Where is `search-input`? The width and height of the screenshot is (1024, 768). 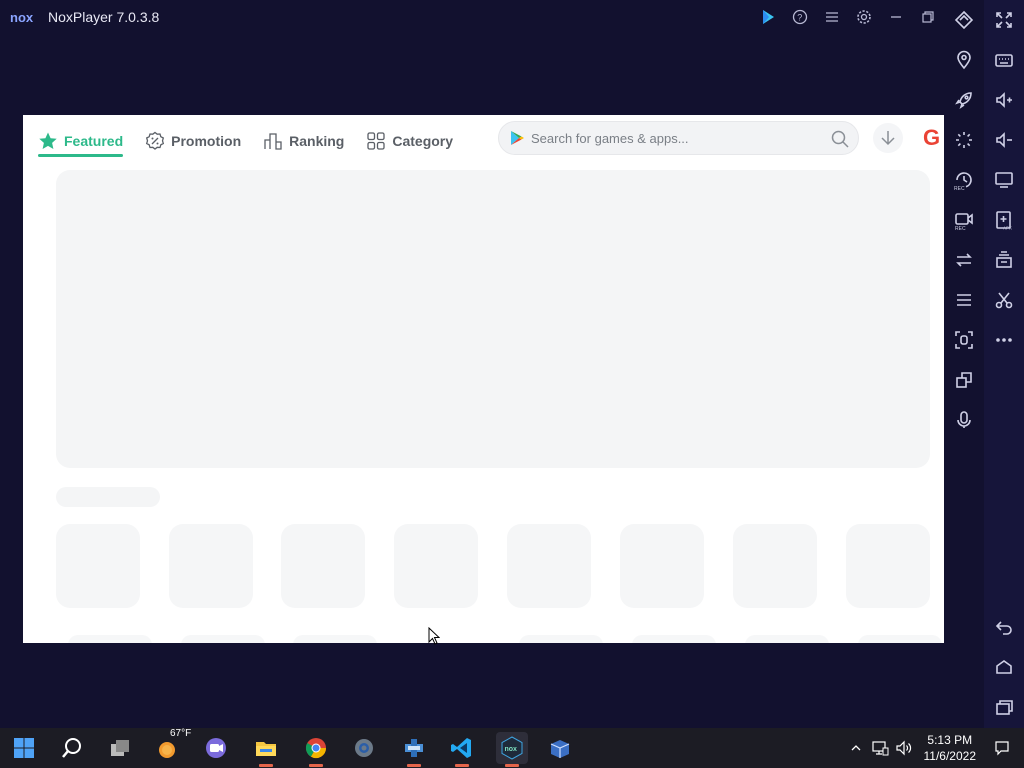 search-input is located at coordinates (676, 138).